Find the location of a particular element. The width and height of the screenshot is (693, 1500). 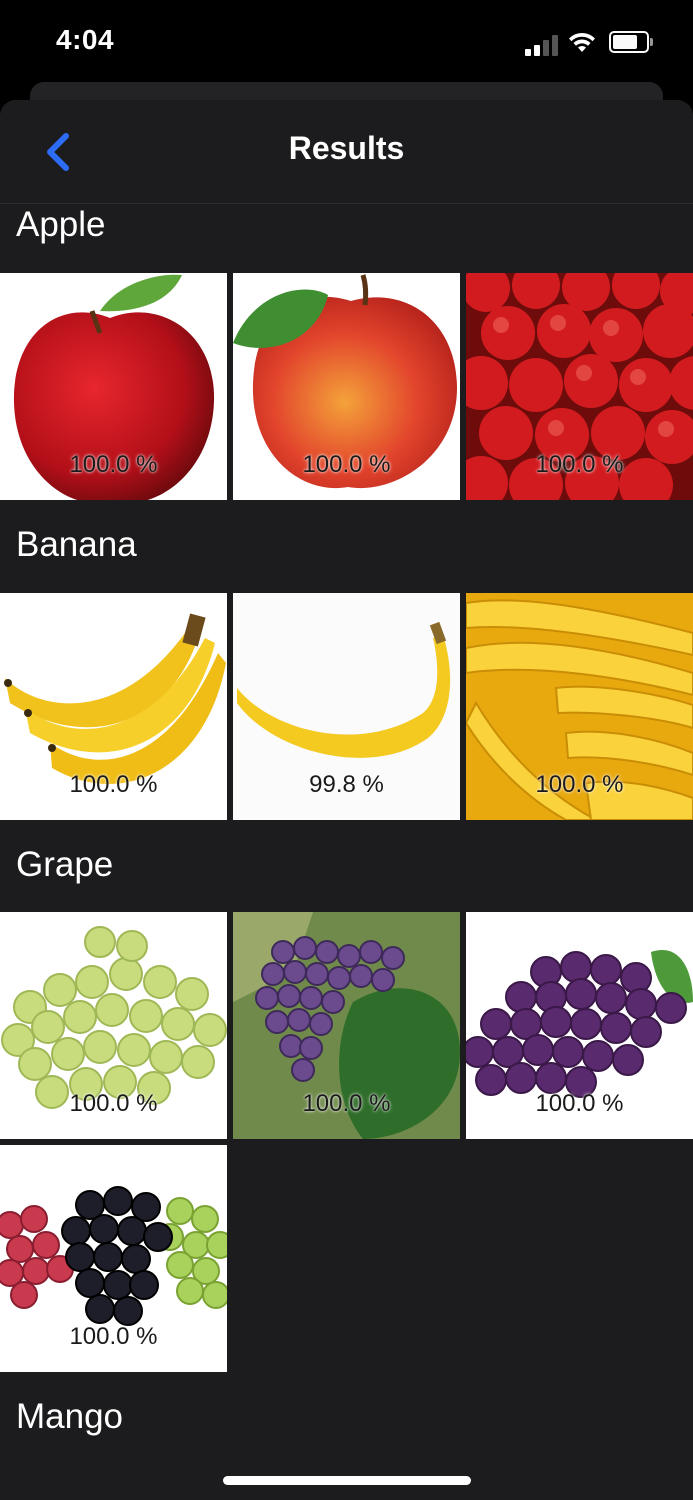

battery-icon is located at coordinates (631, 42).